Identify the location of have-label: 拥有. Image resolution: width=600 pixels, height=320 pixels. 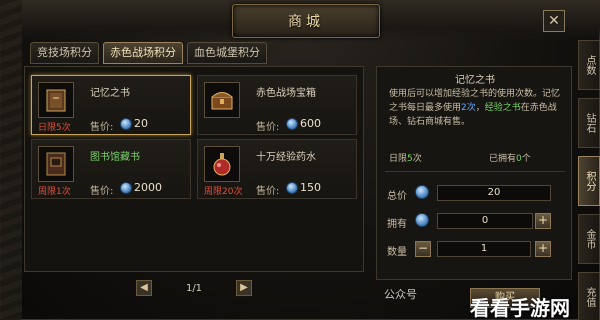
(397, 224).